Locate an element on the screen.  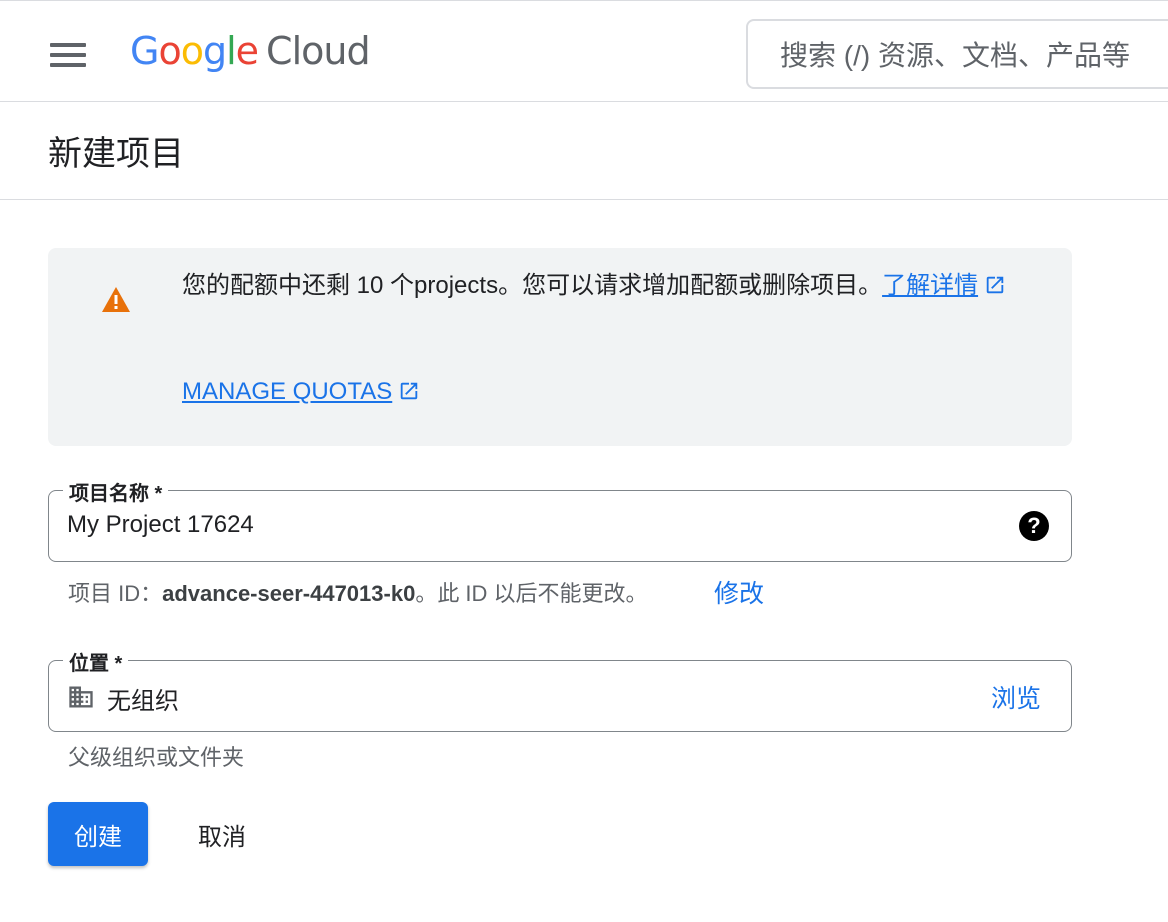
location-value: 无组织 is located at coordinates (143, 701).